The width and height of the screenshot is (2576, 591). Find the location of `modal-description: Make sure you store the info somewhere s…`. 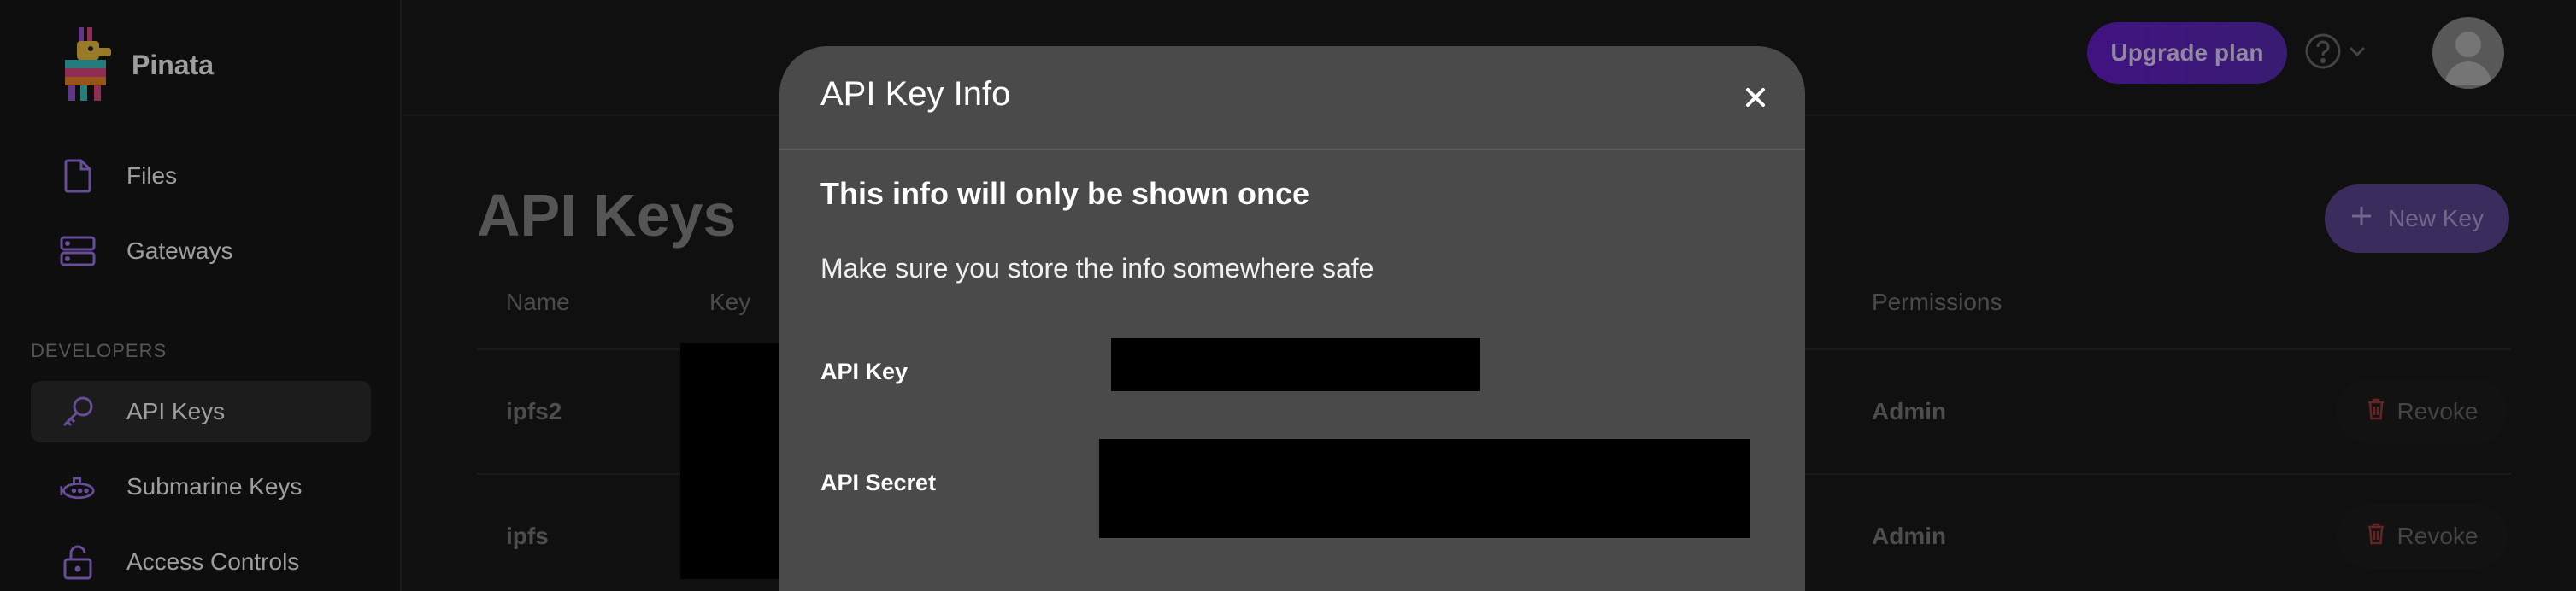

modal-description: Make sure you store the info somewhere s… is located at coordinates (1097, 268).